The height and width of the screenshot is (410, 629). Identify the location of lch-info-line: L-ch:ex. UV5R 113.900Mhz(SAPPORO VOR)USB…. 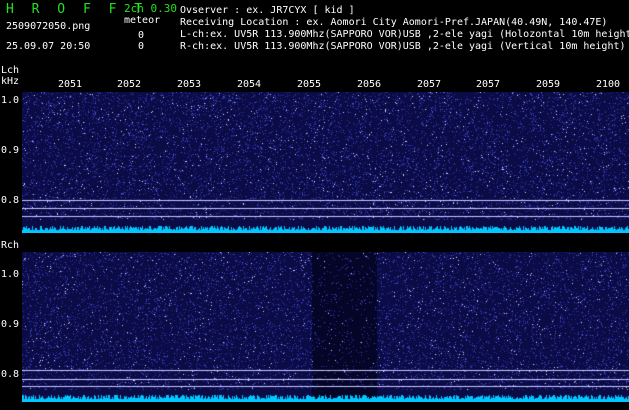
(404, 34).